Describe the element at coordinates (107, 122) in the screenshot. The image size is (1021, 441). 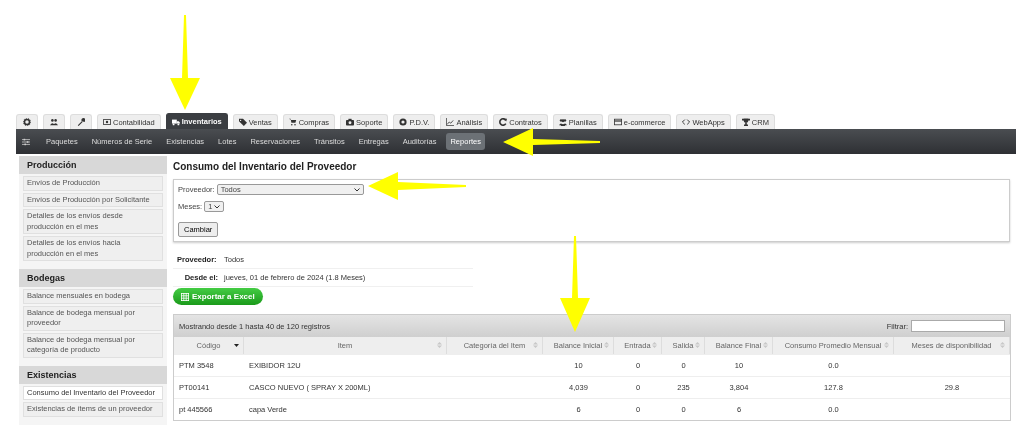
I see `money-icon` at that location.